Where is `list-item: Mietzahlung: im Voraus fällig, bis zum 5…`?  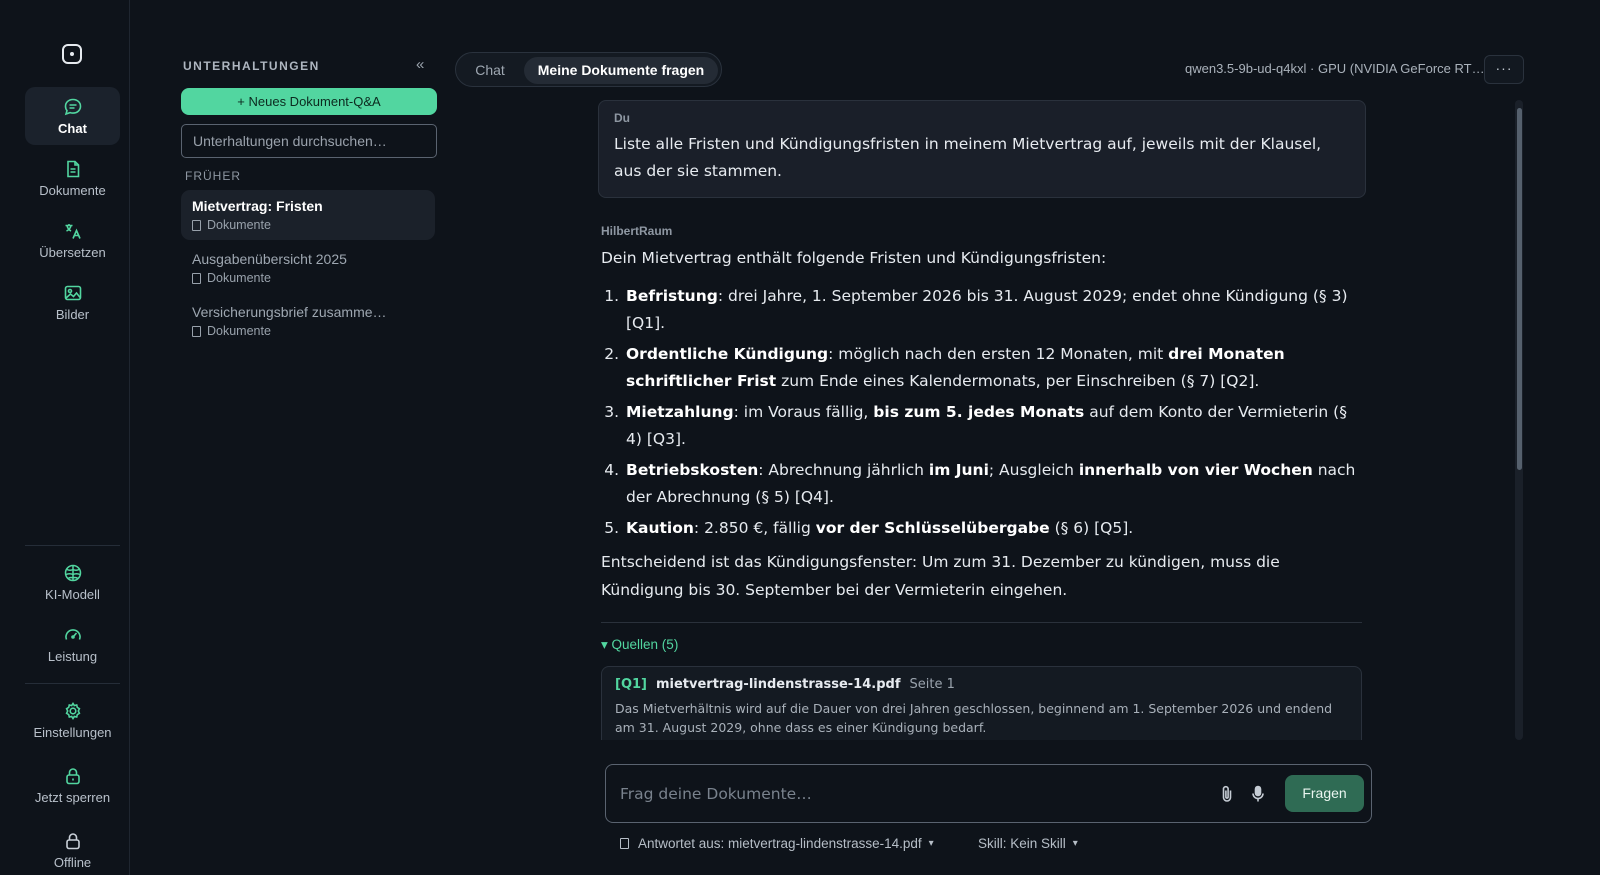
list-item: Mietzahlung: im Voraus fällig, bis zum 5… is located at coordinates (993, 426).